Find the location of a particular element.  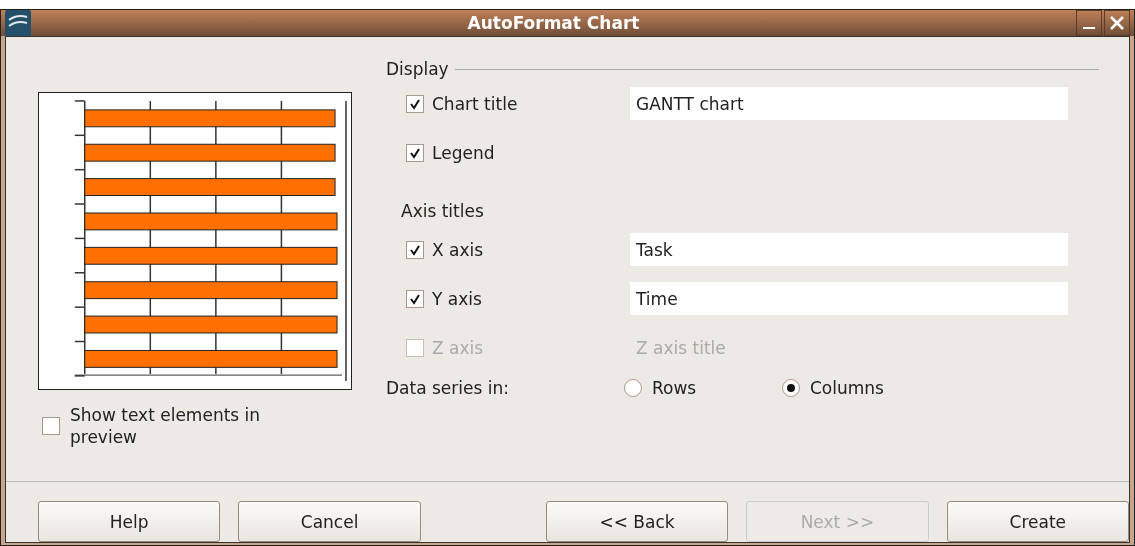

checkbox-label: Show text elements in preview is located at coordinates (166, 426).